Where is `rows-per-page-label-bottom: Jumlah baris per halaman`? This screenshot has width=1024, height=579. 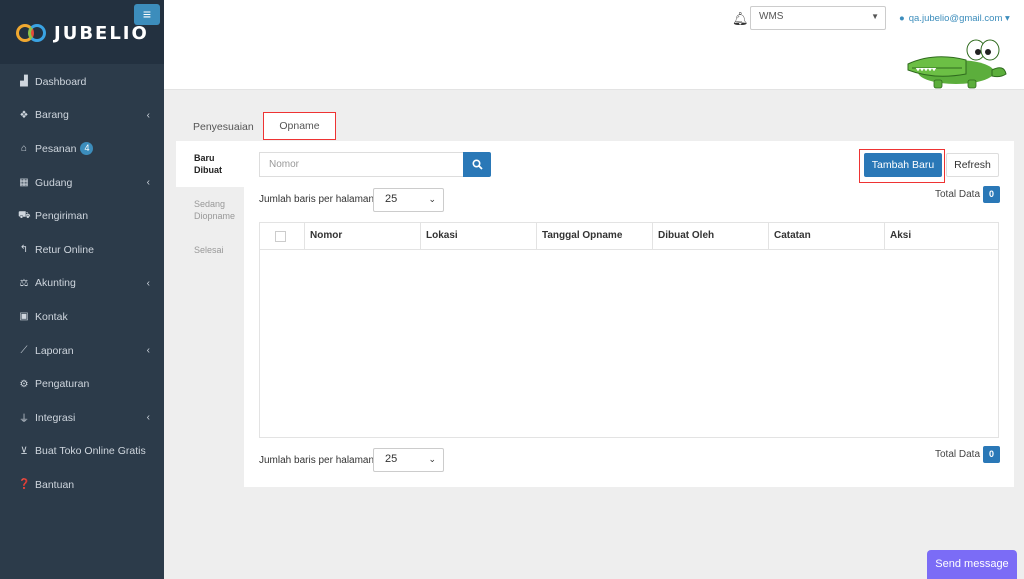 rows-per-page-label-bottom: Jumlah baris per halaman is located at coordinates (317, 460).